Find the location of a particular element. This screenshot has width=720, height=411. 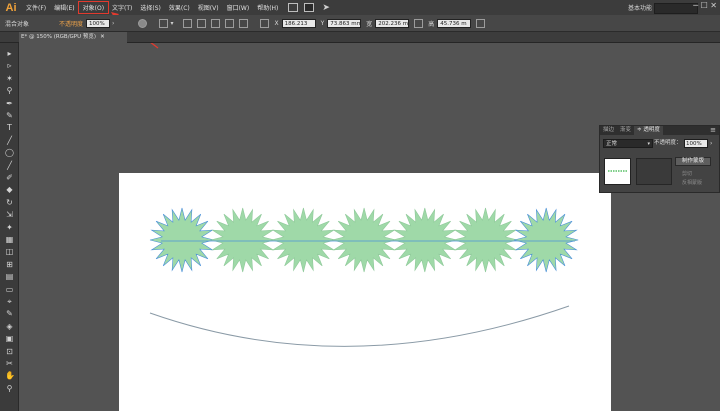

tools-panel: ▸ ▹ ✶ ⚲ ✒ ✎ T ╱ ◯ ╱ ✐ ◆ ↻ ⇲ ✦ ▦ ◫ ⊞ ▤ ▭ ⌖ ✎ ◈ ▣ ⊡ ✂ ✋ ⚲ is located at coordinates (9, 227).